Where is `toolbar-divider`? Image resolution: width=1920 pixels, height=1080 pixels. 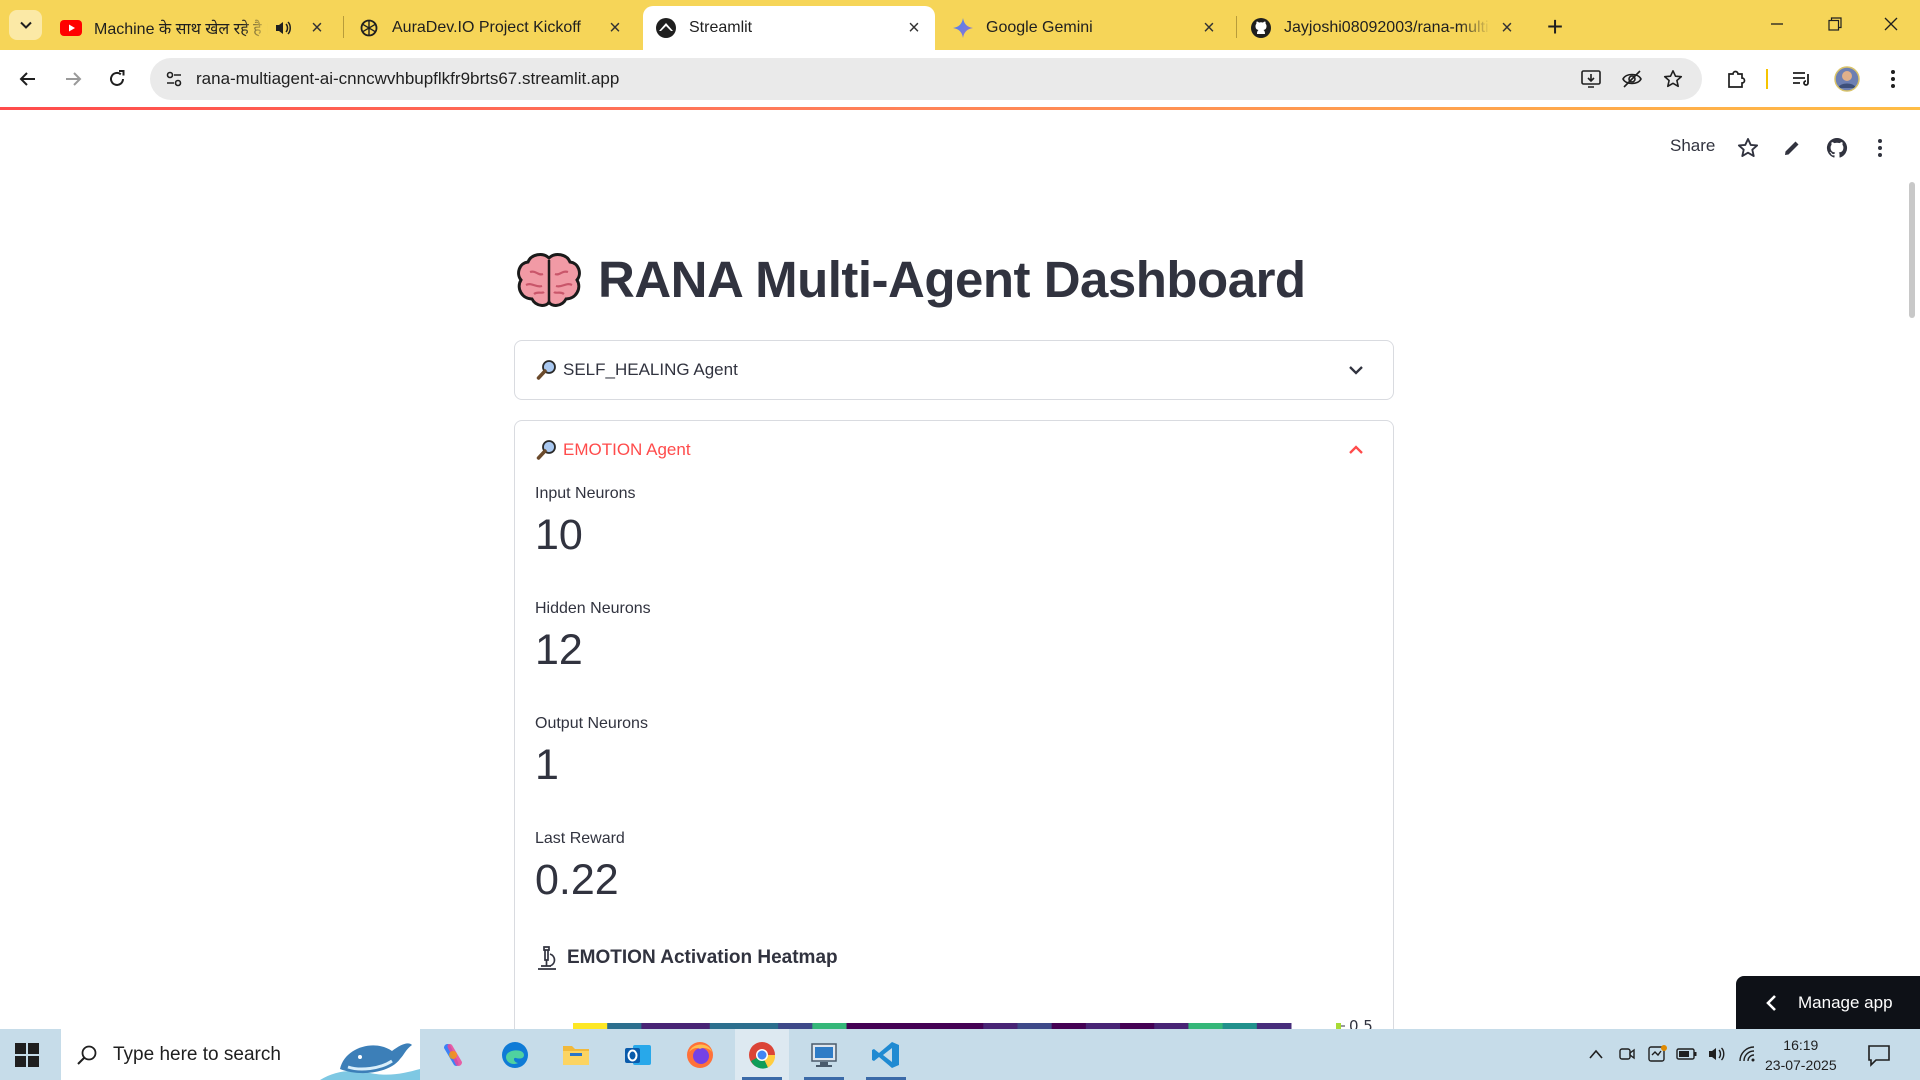
toolbar-divider is located at coordinates (1767, 79).